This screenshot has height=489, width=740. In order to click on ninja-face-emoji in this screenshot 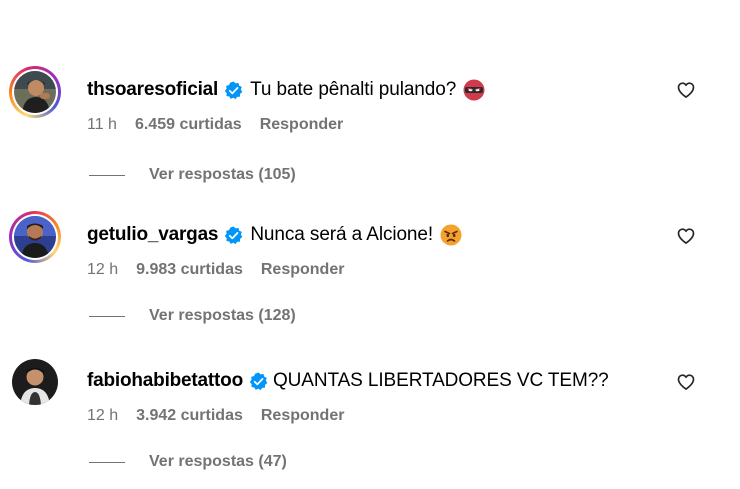, I will do `click(474, 90)`.